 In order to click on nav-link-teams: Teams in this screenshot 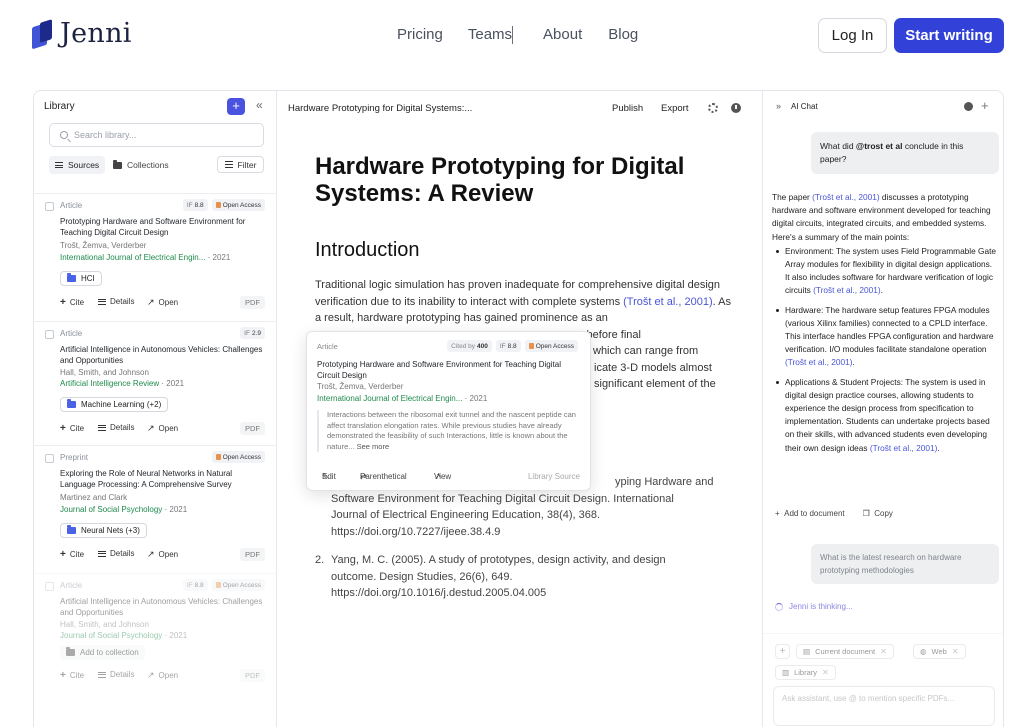, I will do `click(491, 35)`.